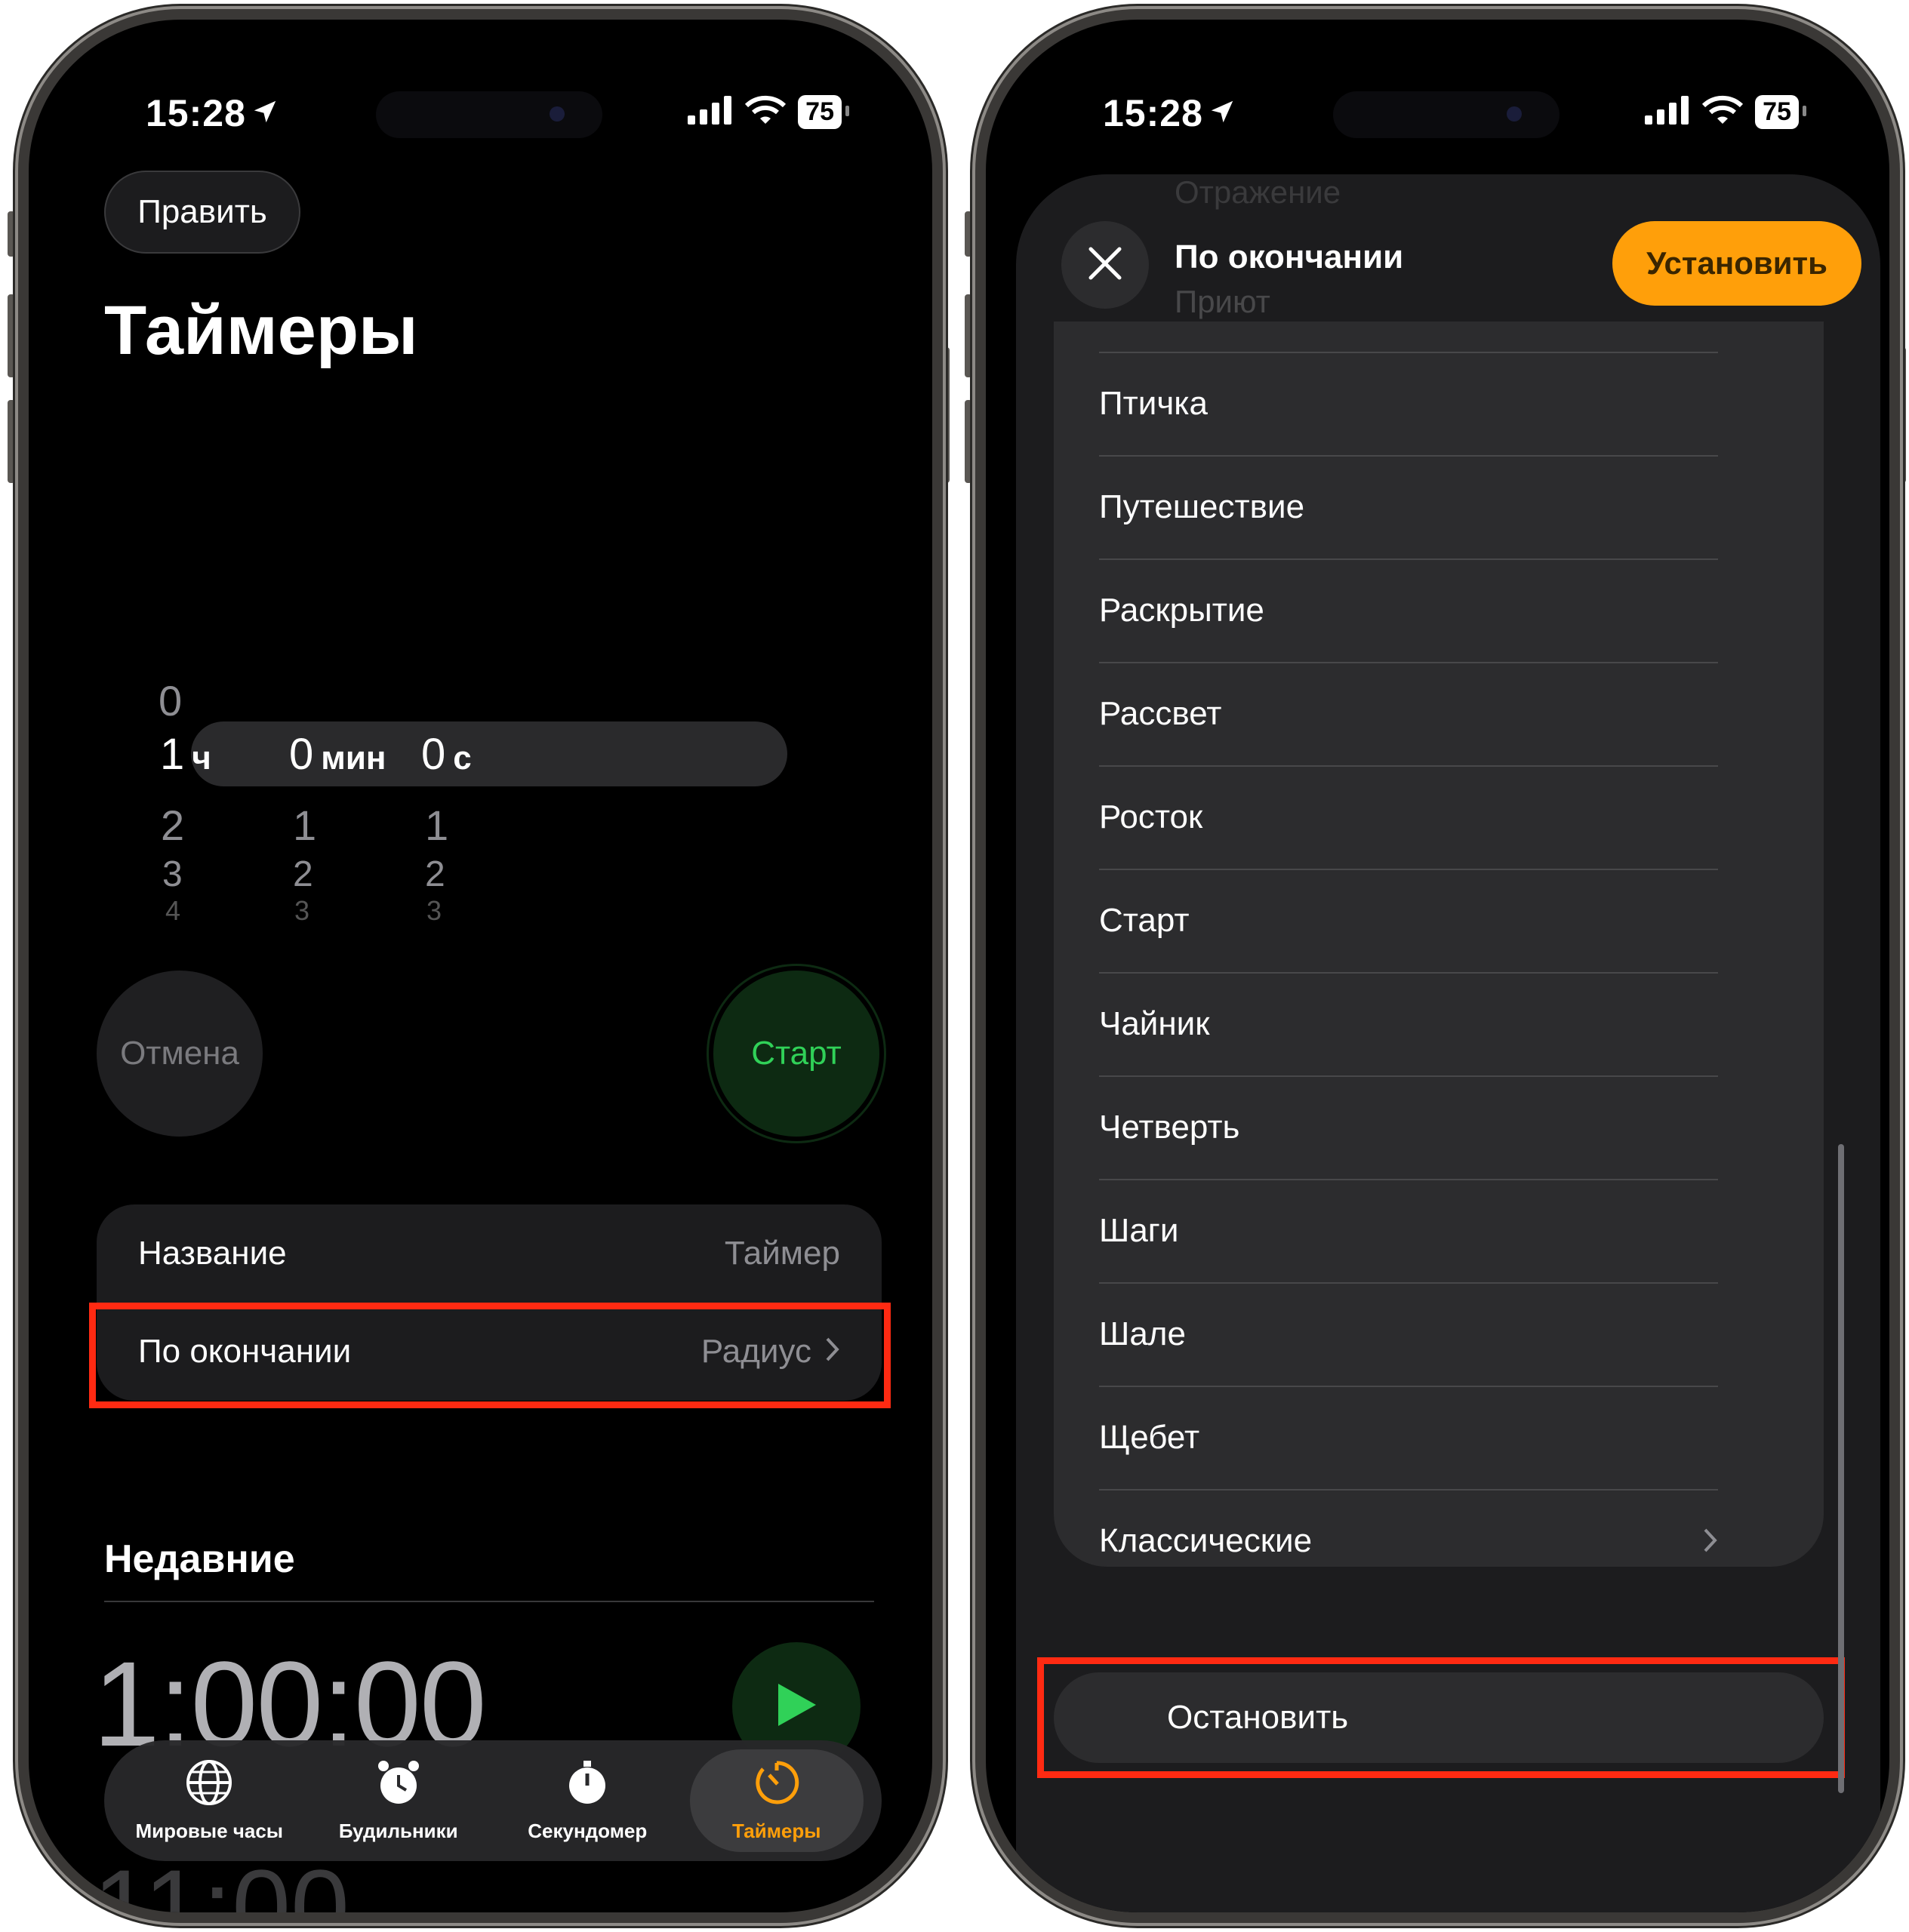  I want to click on sound-item: Раскрытие, so click(1409, 610).